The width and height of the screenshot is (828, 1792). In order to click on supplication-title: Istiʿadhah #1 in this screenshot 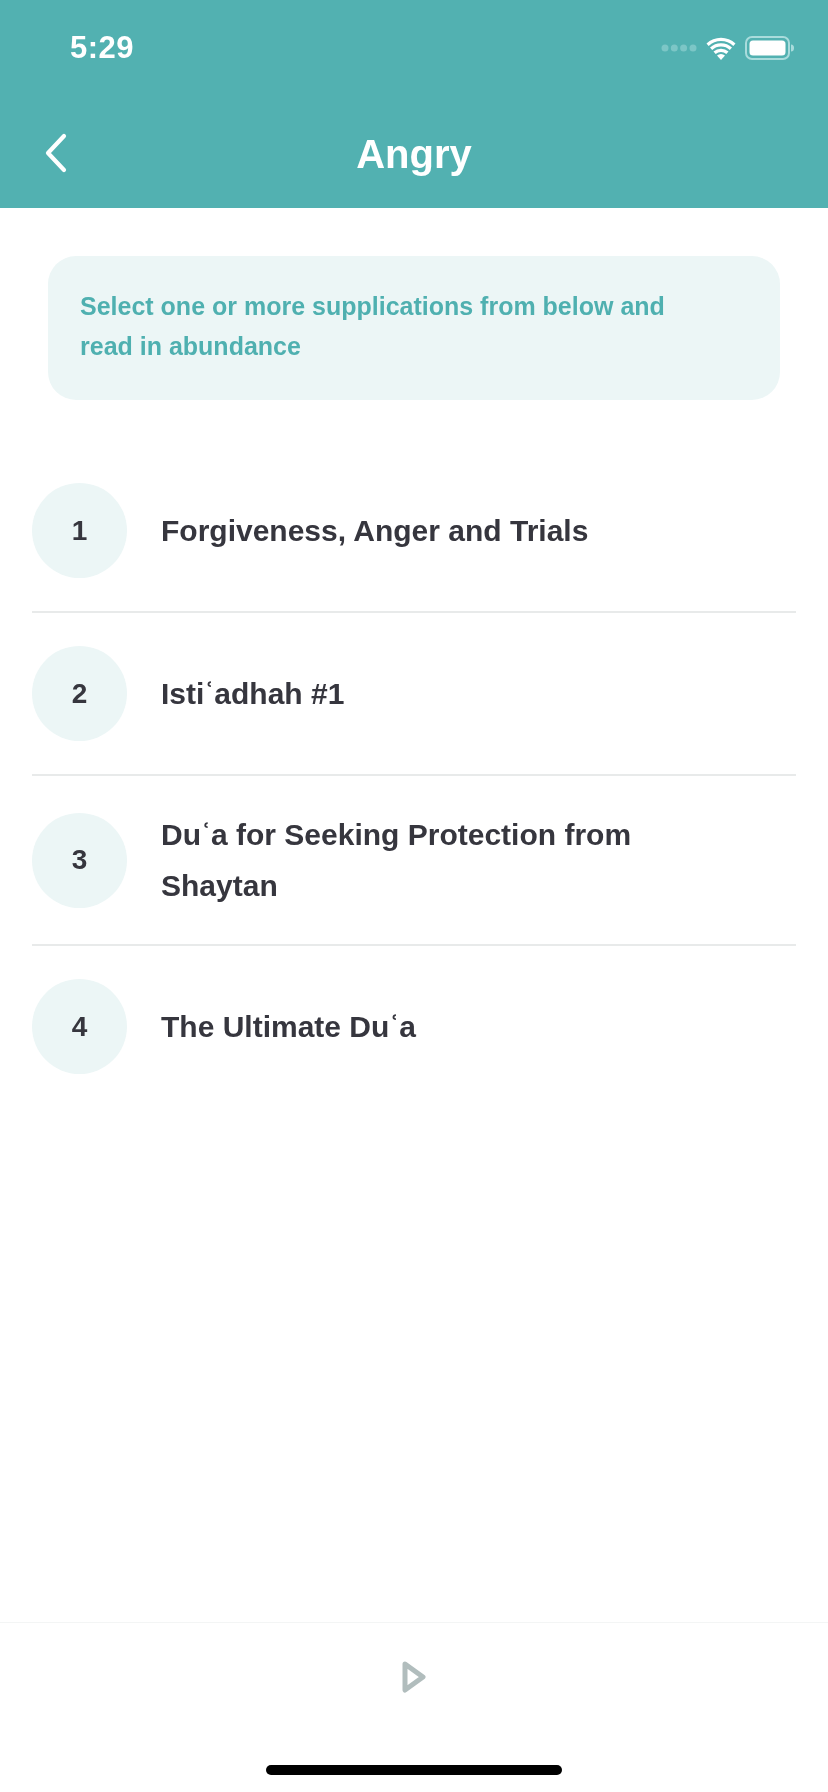, I will do `click(253, 694)`.